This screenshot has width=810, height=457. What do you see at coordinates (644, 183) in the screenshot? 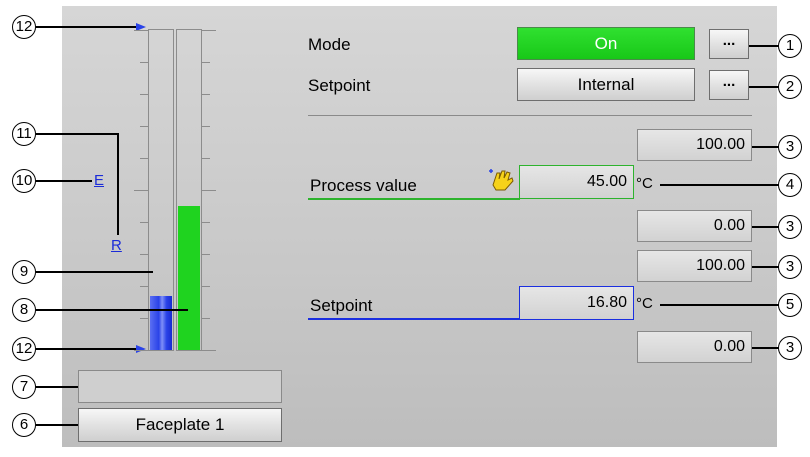
I see `process-value-unit: °C` at bounding box center [644, 183].